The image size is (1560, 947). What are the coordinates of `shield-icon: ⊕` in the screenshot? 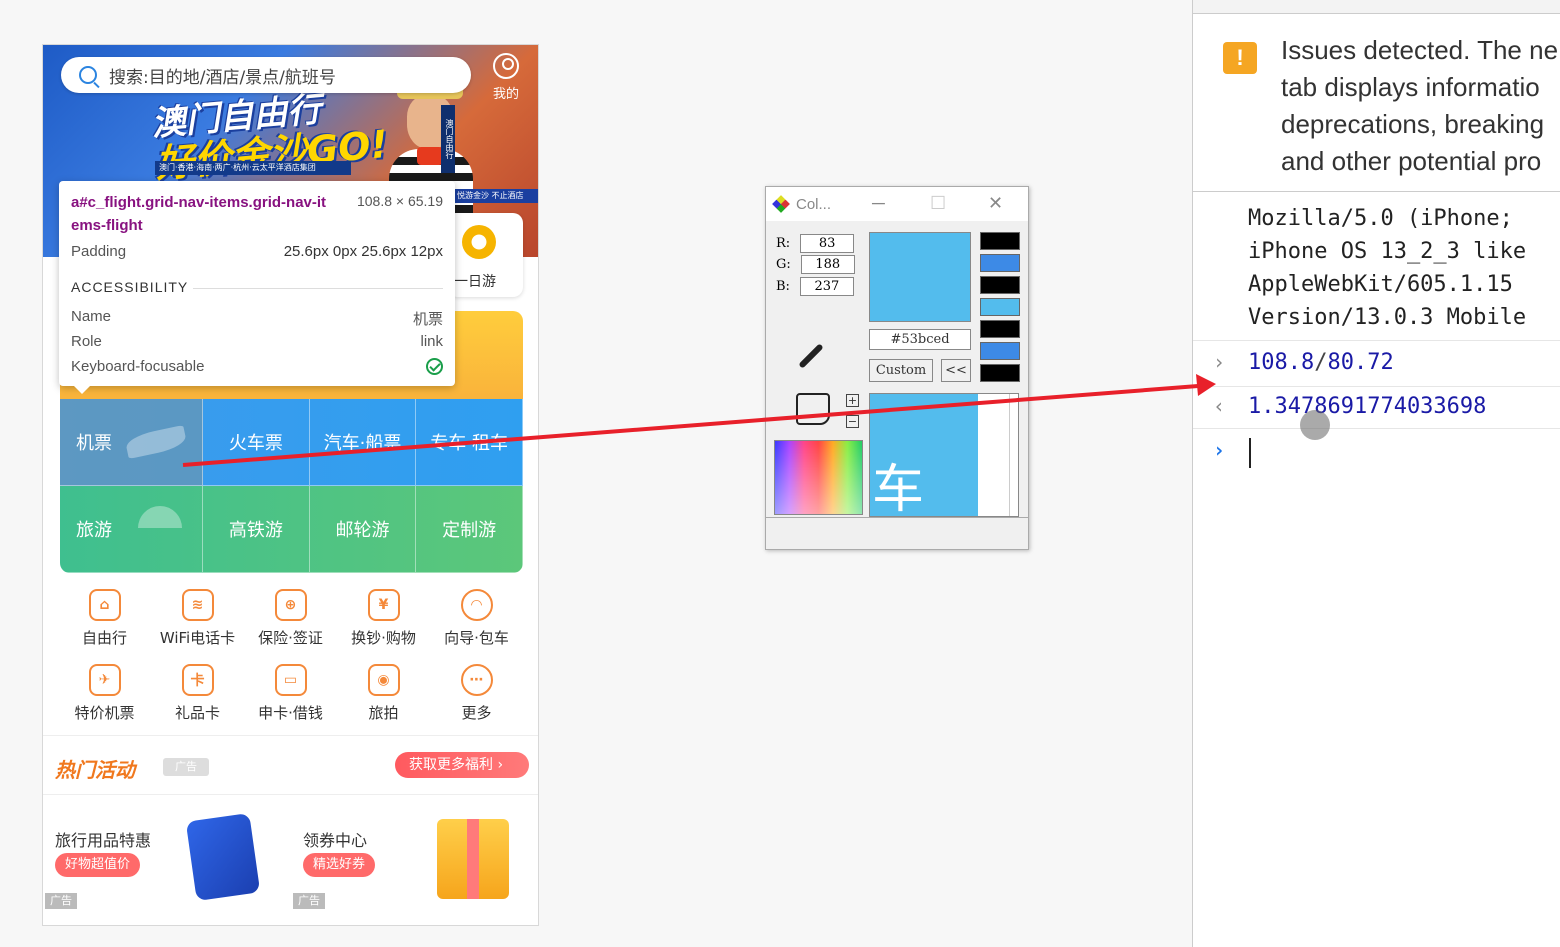 It's located at (290, 605).